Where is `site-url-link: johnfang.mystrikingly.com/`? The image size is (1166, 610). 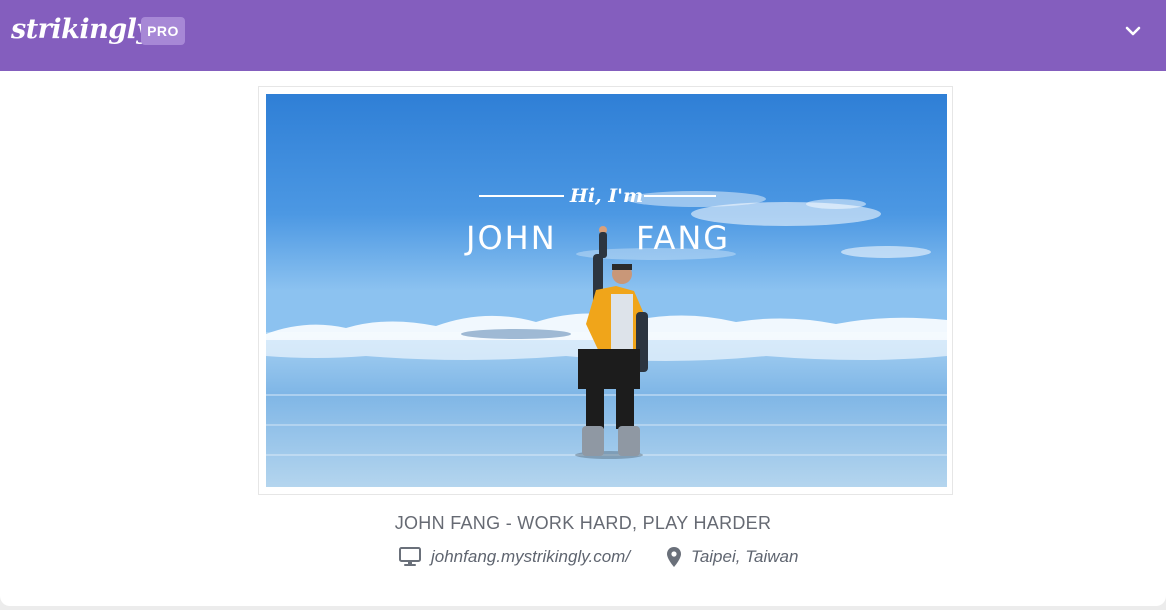 site-url-link: johnfang.mystrikingly.com/ is located at coordinates (530, 557).